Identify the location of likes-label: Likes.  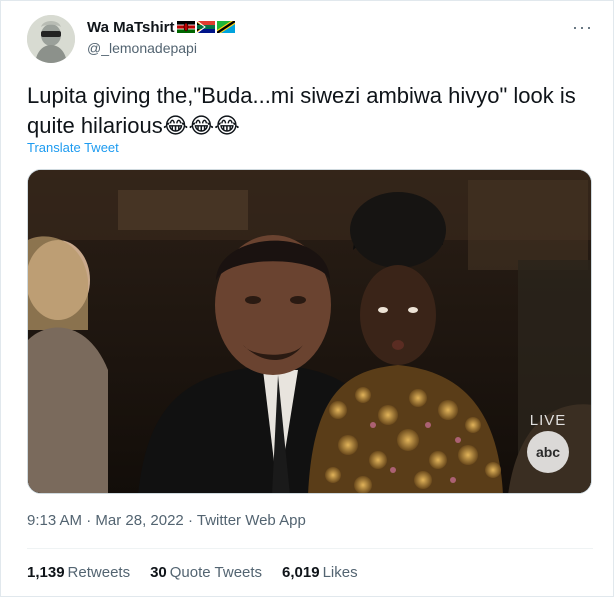
(340, 572).